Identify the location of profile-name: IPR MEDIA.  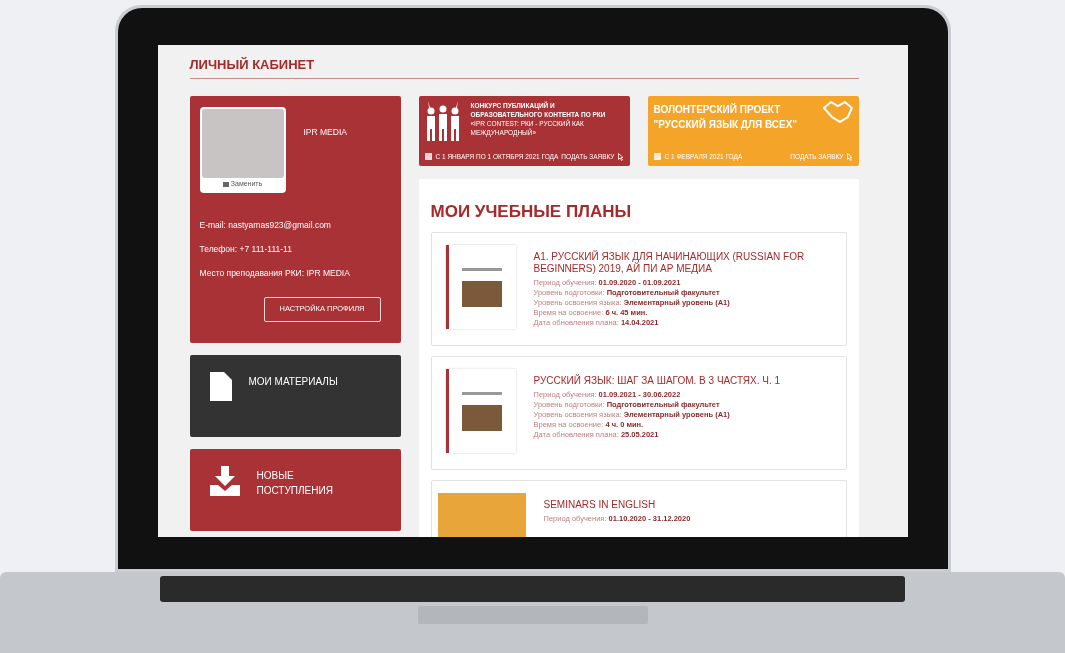
(325, 132).